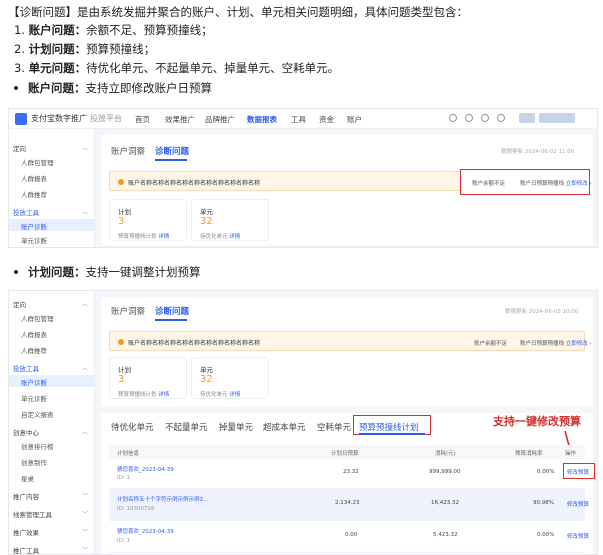 This screenshot has height=555, width=603. Describe the element at coordinates (571, 454) in the screenshot. I see `th-operation: 操作` at that location.